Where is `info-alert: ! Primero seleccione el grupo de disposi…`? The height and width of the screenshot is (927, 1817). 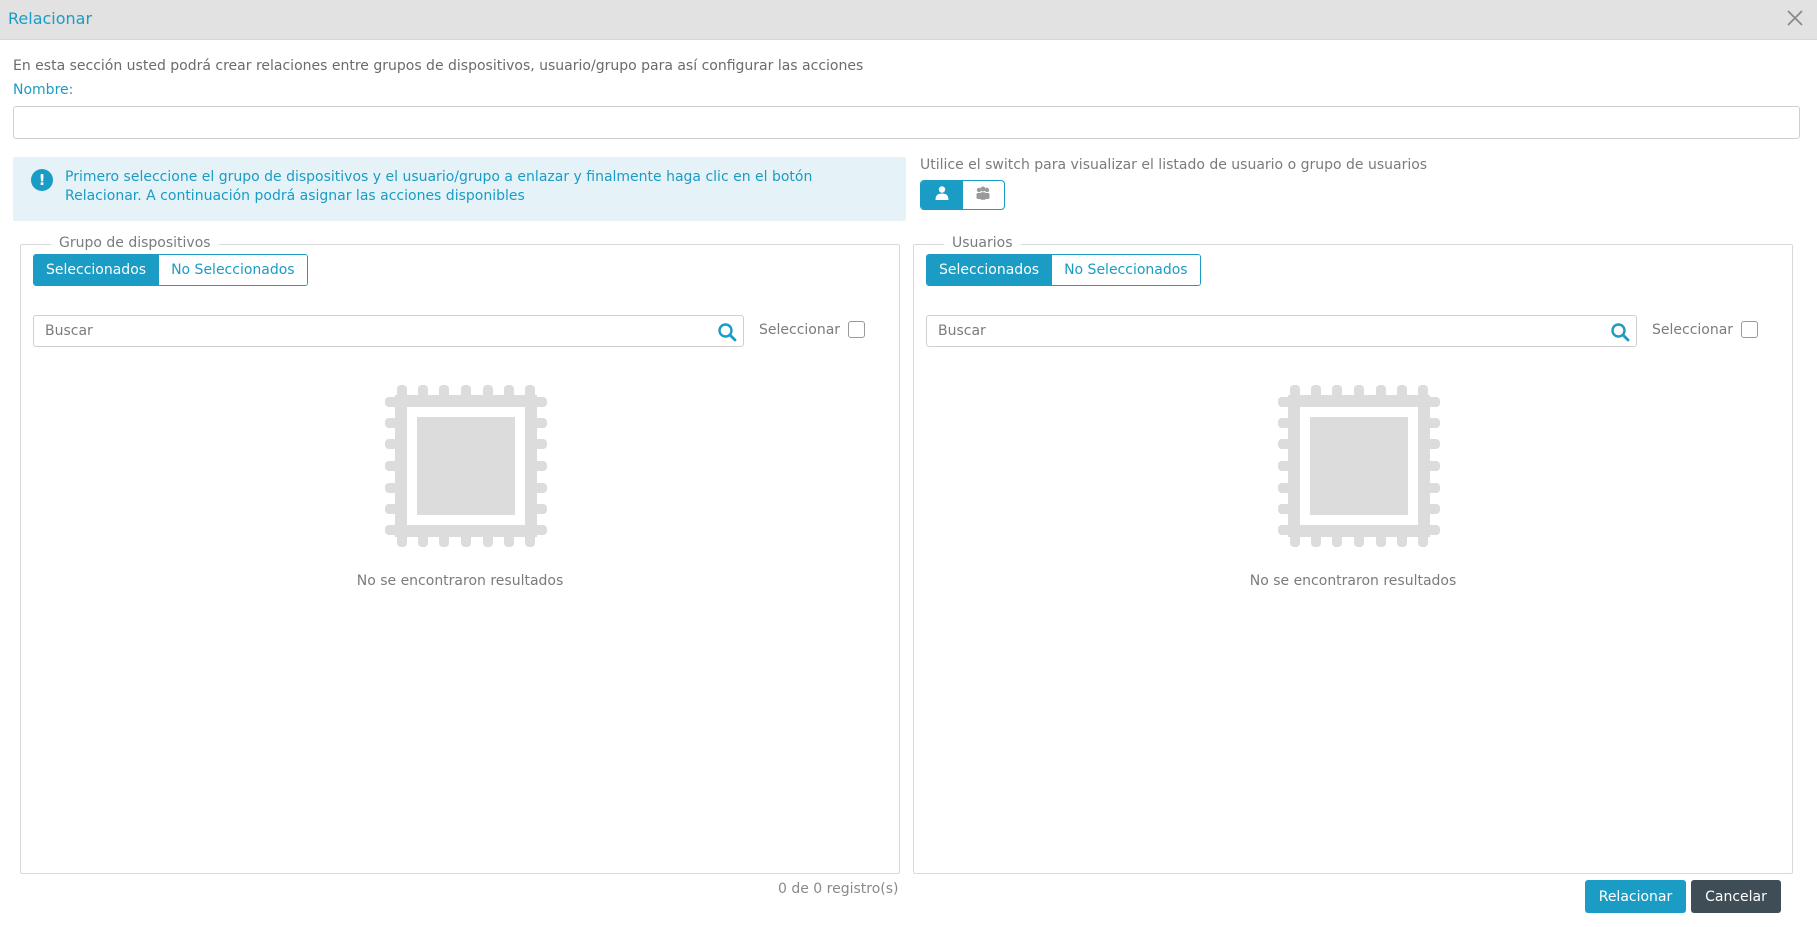
info-alert: ! Primero seleccione el grupo de disposi… is located at coordinates (459, 189).